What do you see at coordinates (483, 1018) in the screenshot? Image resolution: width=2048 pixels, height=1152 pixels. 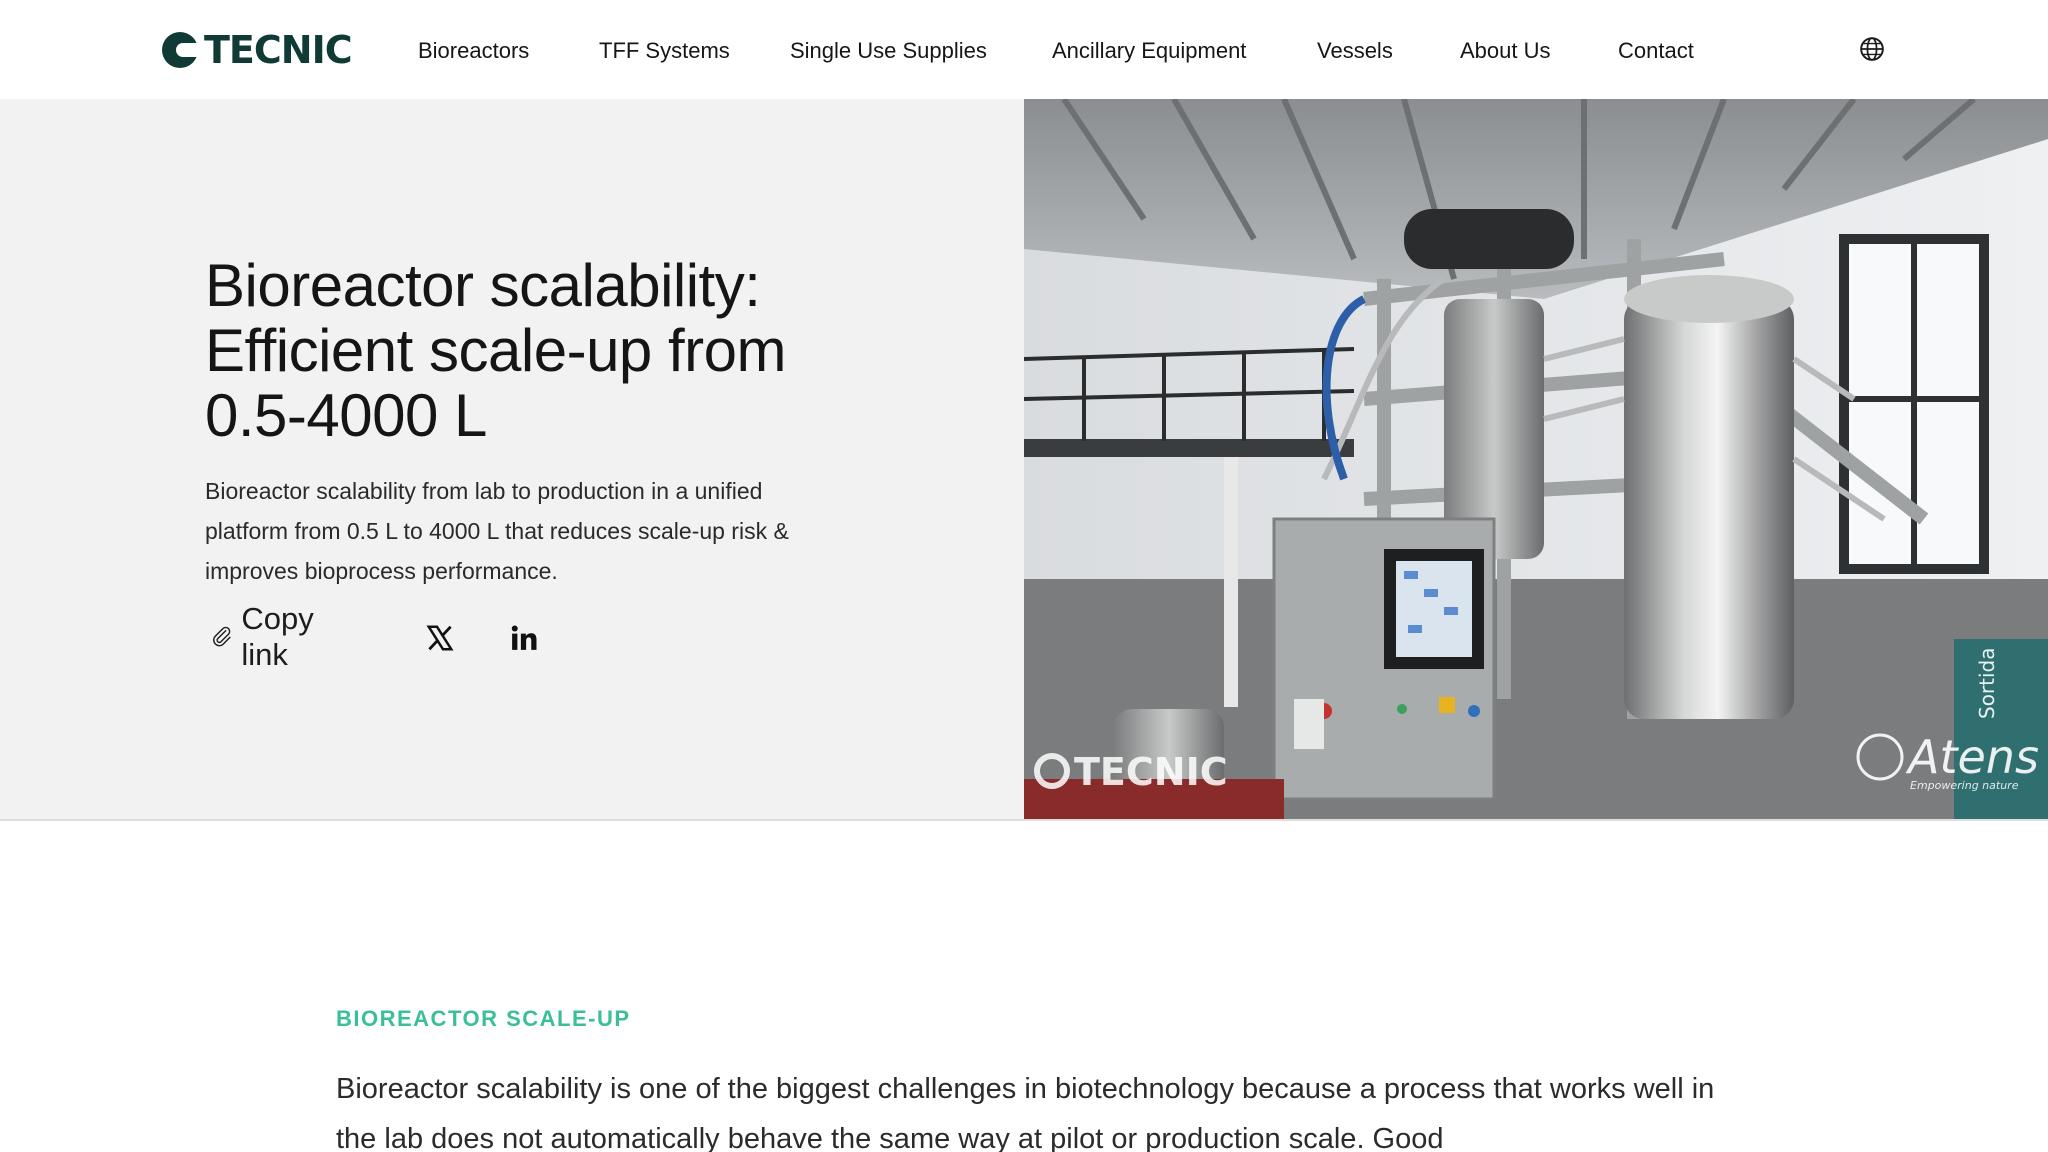 I see `section-eyebrow: BIOREACTOR SCALE-UP` at bounding box center [483, 1018].